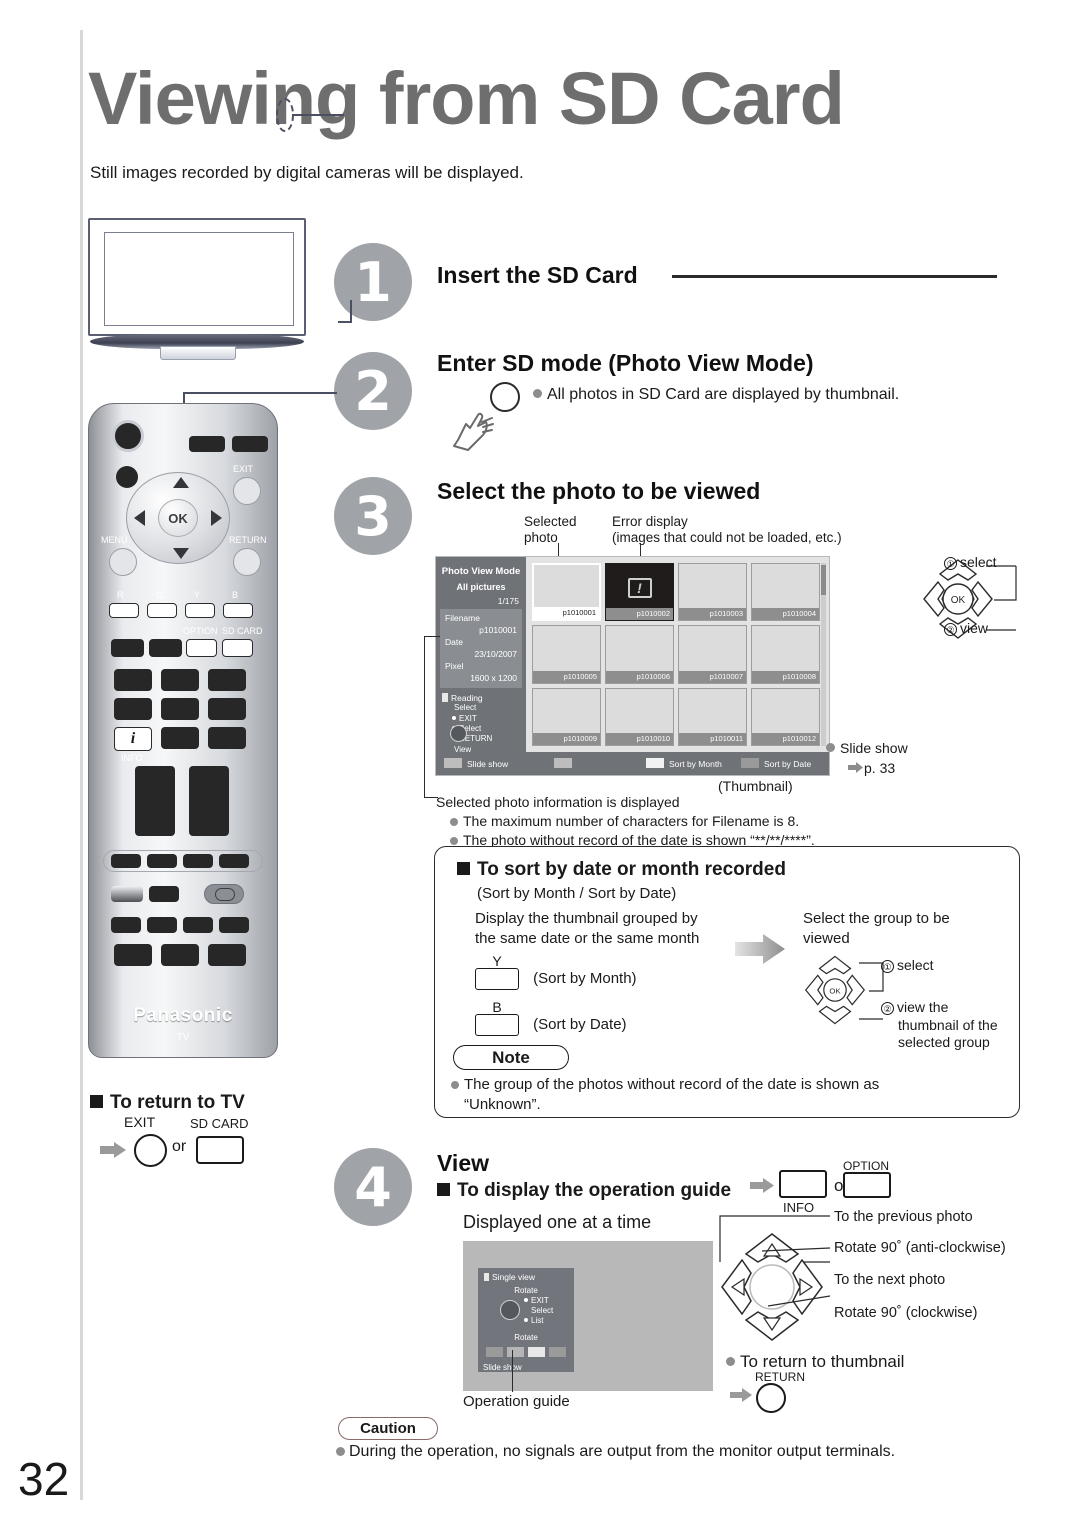 This screenshot has width=1080, height=1528. I want to click on thumbnail-cell: p1010008, so click(785, 654).